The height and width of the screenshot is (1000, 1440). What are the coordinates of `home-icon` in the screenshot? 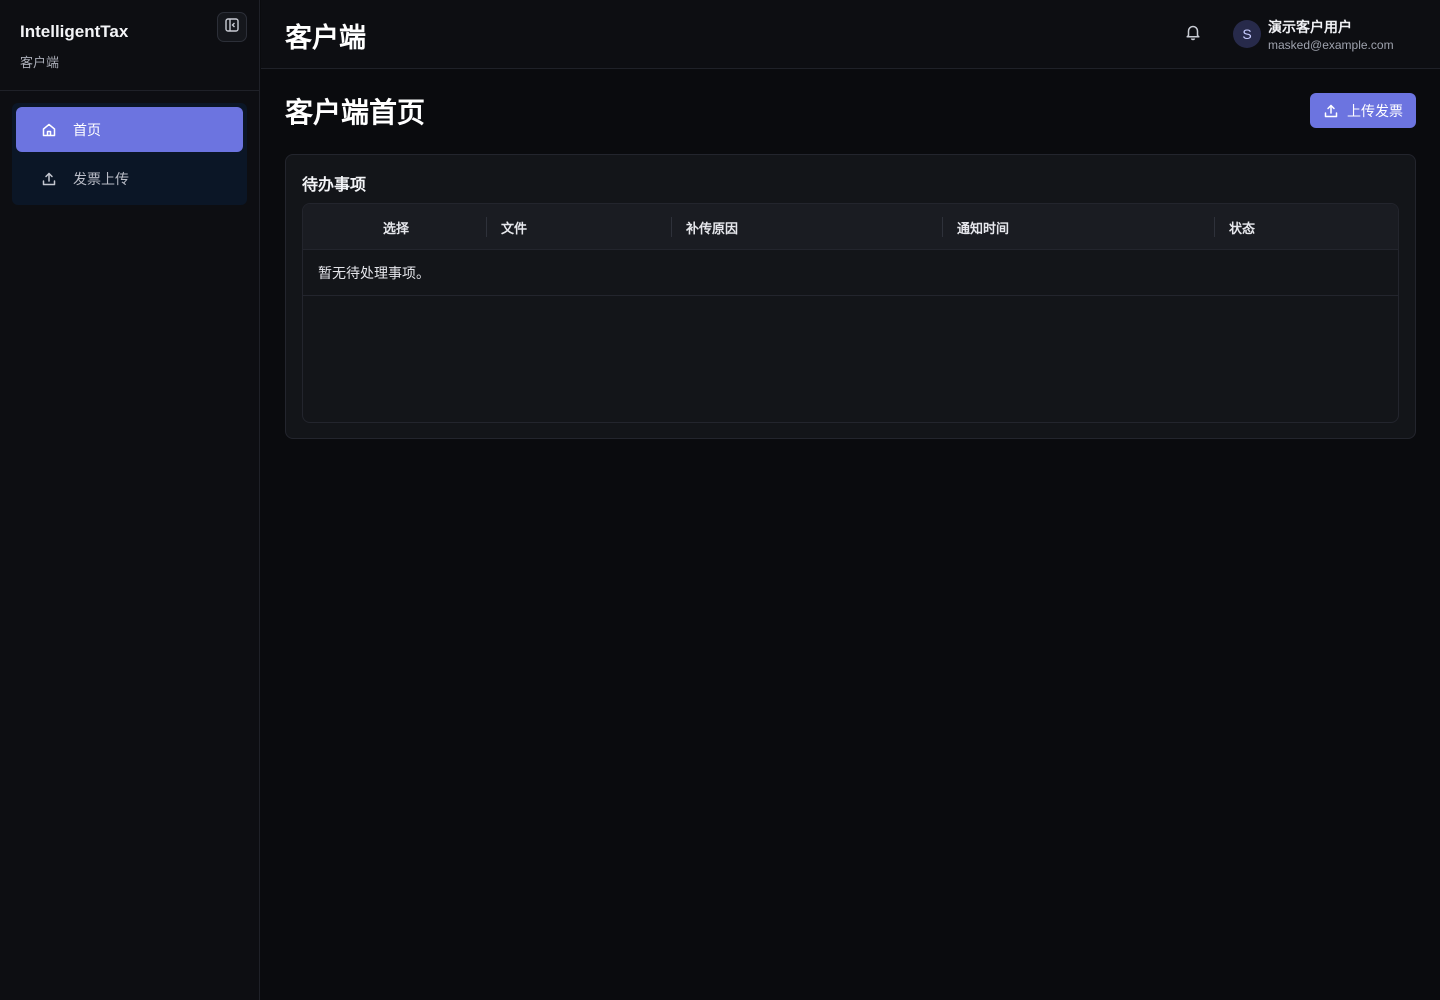 It's located at (49, 130).